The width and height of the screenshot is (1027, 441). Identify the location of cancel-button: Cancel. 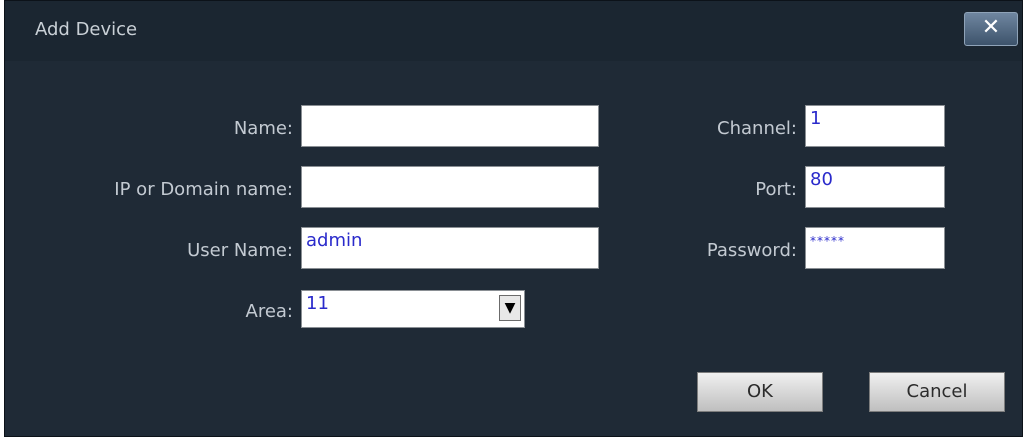
(937, 392).